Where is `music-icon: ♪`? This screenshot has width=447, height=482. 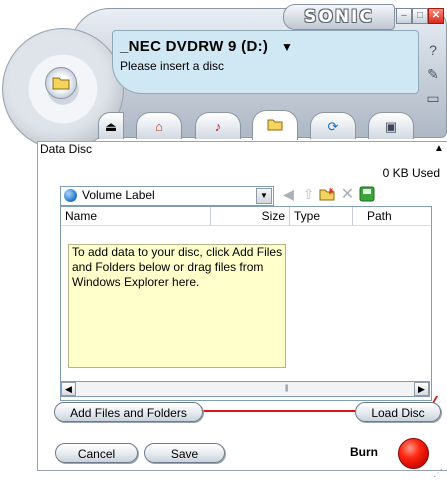 music-icon: ♪ is located at coordinates (218, 126).